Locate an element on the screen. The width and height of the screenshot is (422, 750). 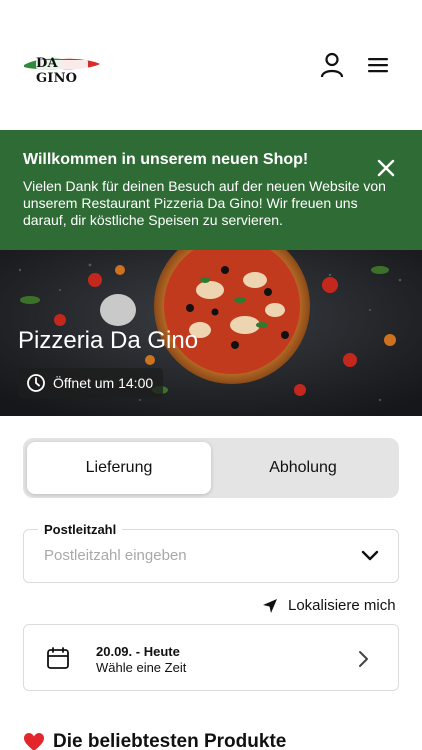
order-mode-toggle: Lieferung Abholung is located at coordinates (211, 468).